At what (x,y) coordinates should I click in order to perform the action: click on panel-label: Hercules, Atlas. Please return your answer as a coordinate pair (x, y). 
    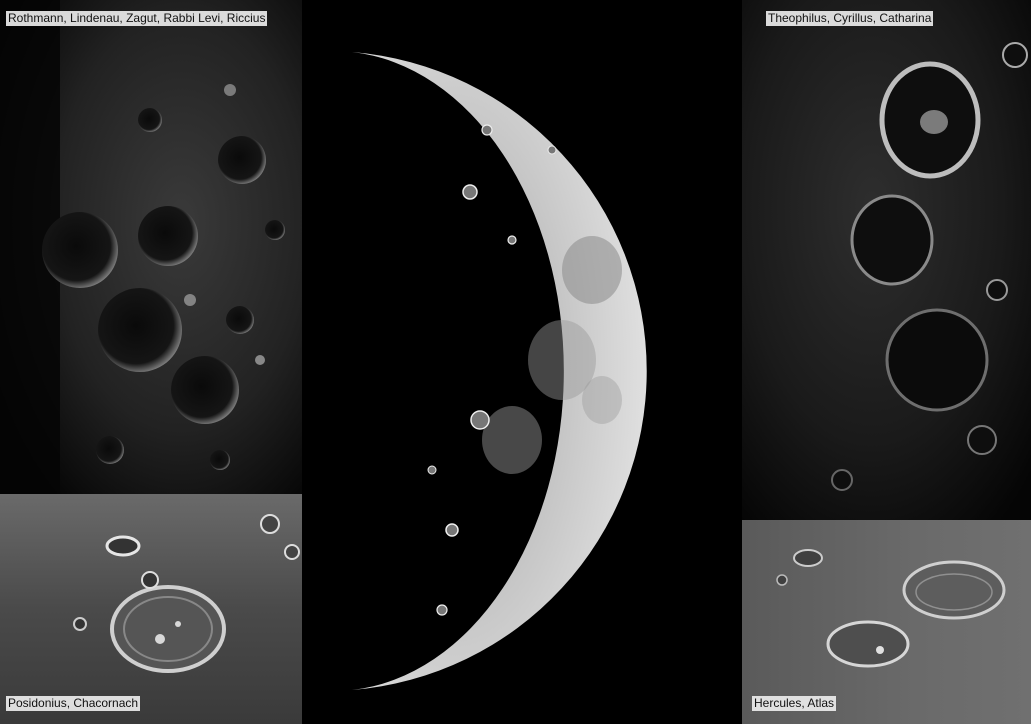
    Looking at the image, I should click on (794, 703).